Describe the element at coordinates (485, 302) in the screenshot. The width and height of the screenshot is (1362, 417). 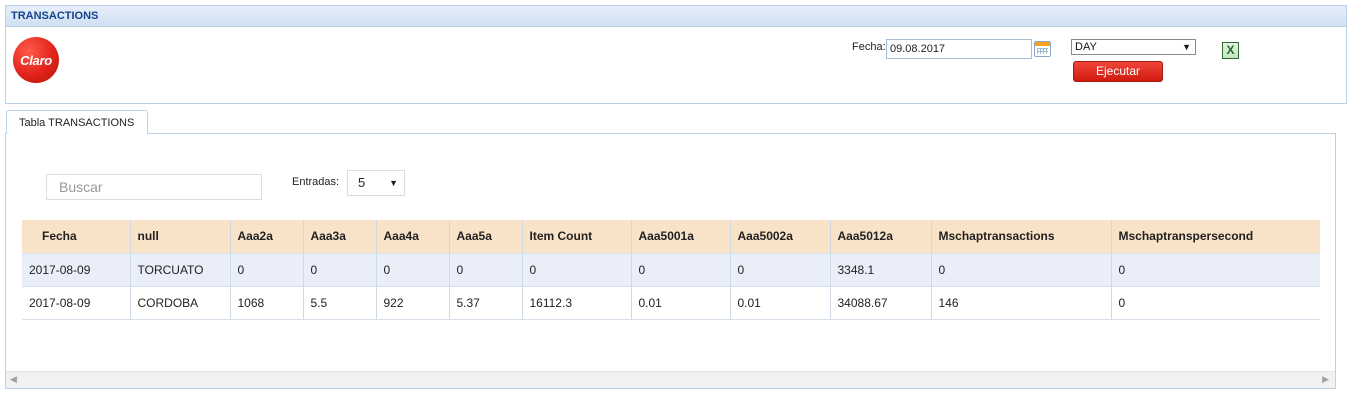
I see `table-cell: 5.37` at that location.